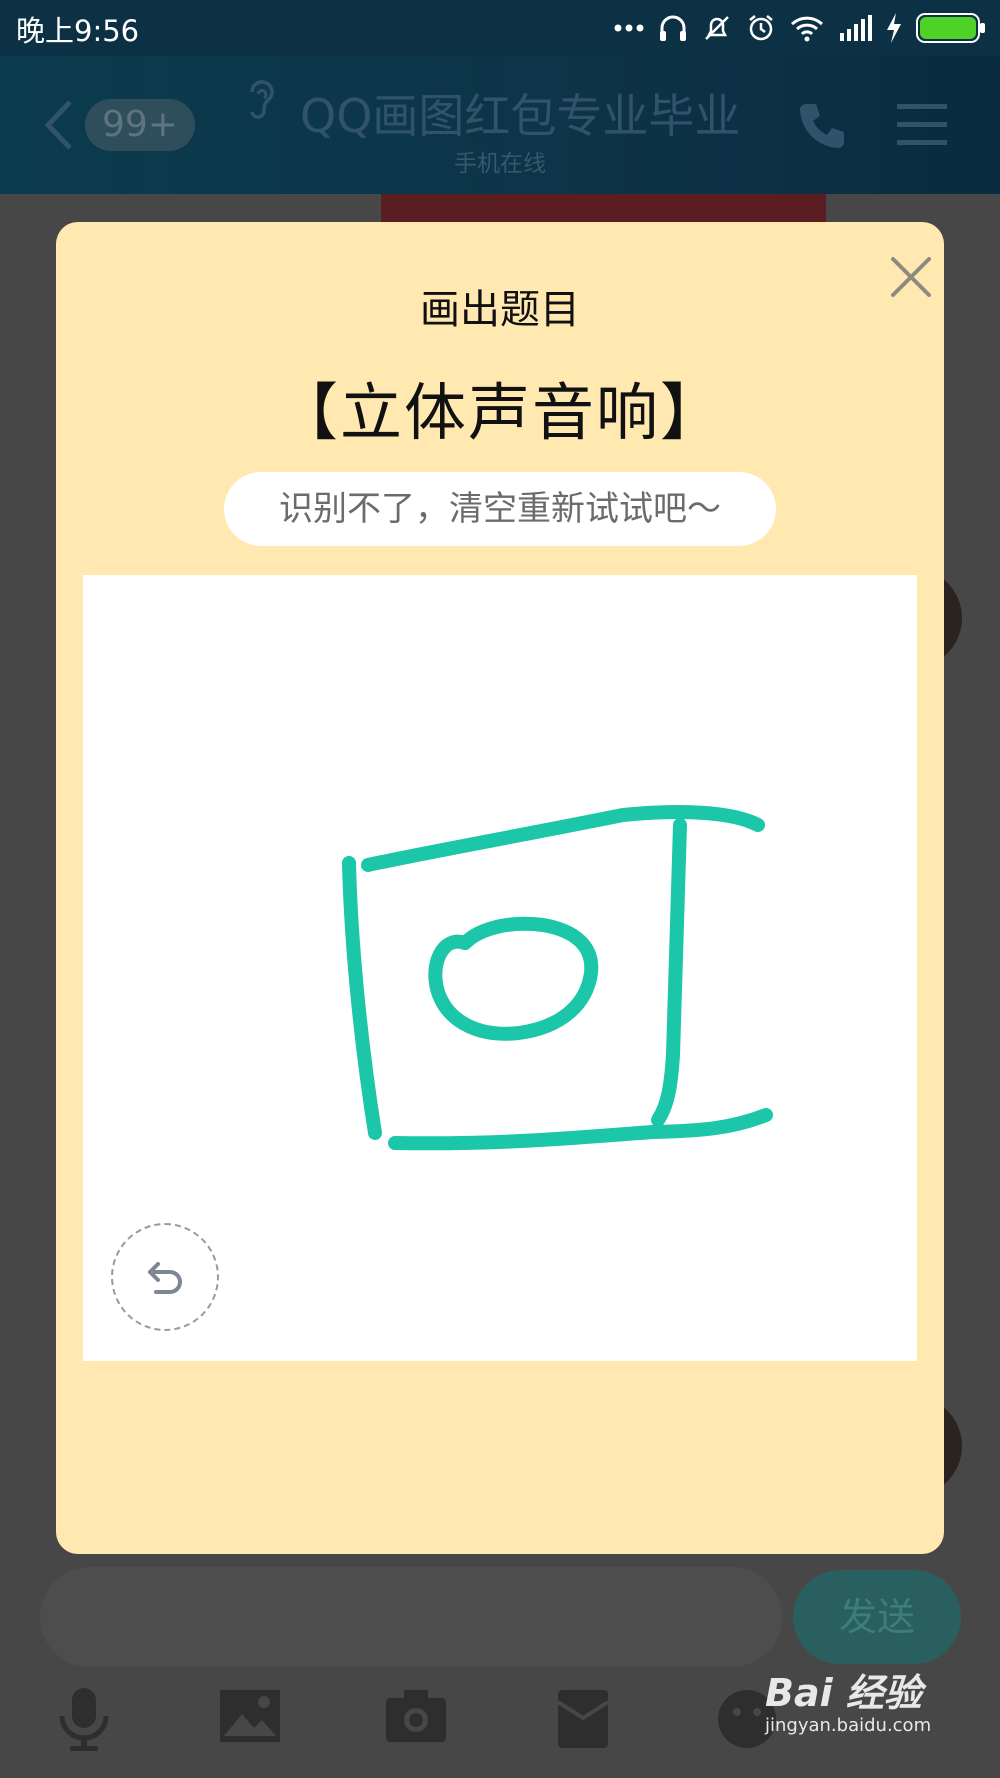 The image size is (1000, 1778). Describe the element at coordinates (823, 125) in the screenshot. I see `phone-icon` at that location.